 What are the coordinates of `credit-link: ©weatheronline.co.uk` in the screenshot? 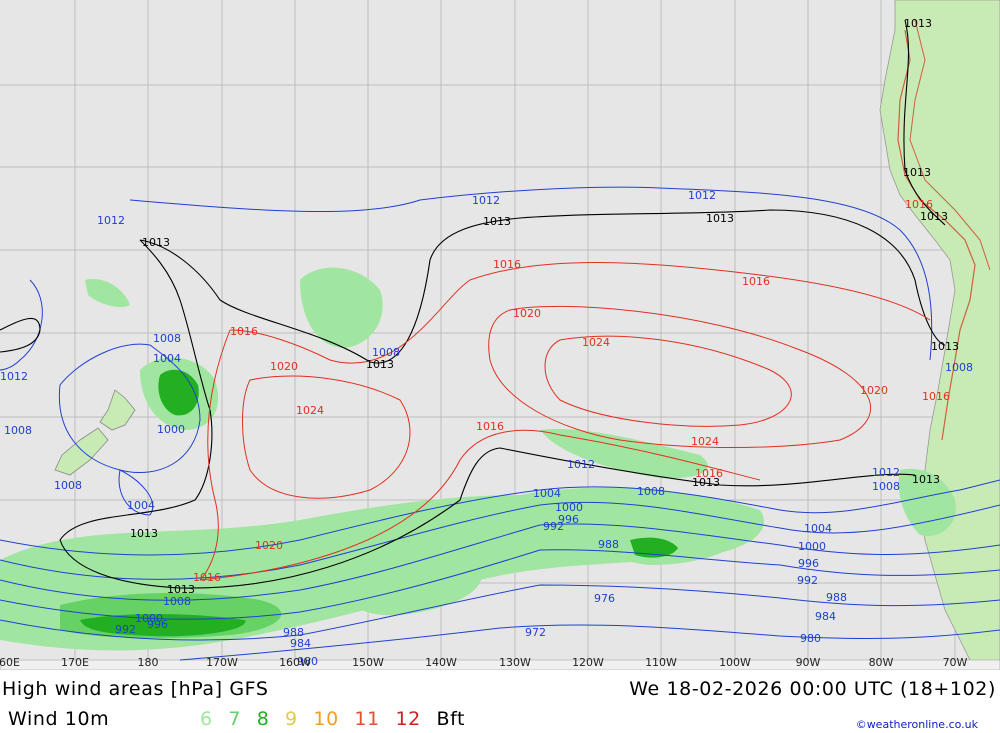 It's located at (917, 724).